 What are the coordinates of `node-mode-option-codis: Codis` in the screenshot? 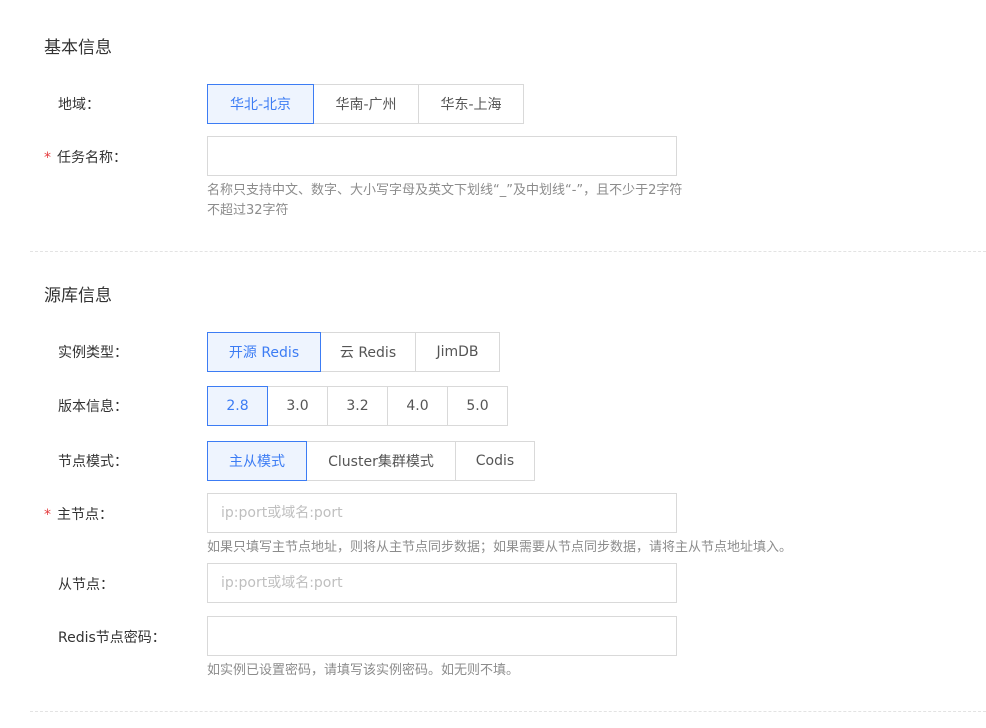 It's located at (495, 461).